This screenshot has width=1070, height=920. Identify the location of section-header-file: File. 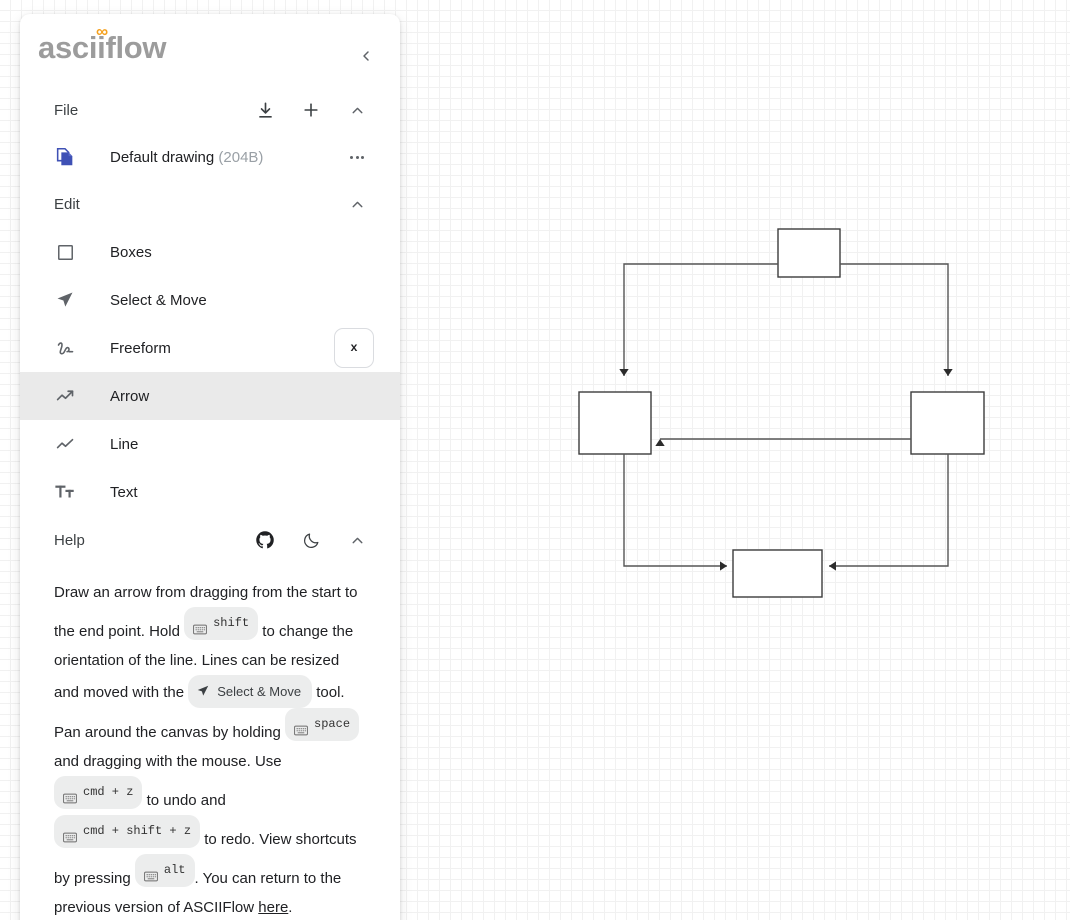
(210, 110).